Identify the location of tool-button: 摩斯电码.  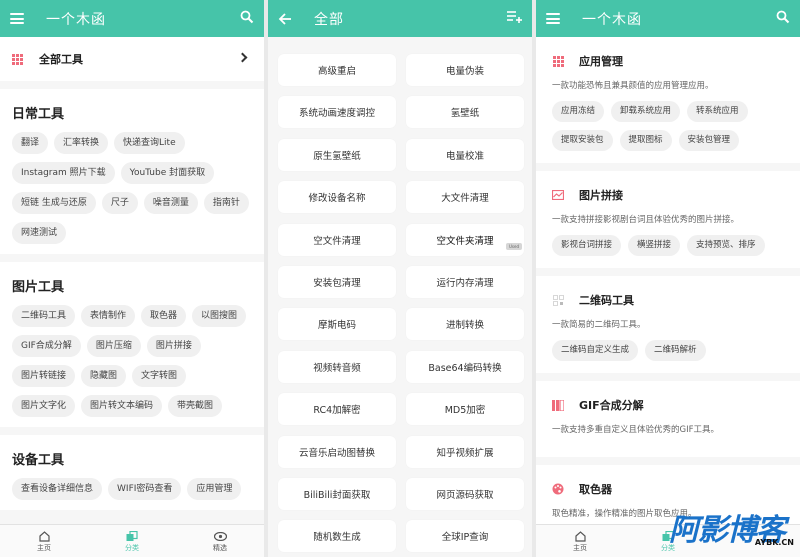
(337, 324).